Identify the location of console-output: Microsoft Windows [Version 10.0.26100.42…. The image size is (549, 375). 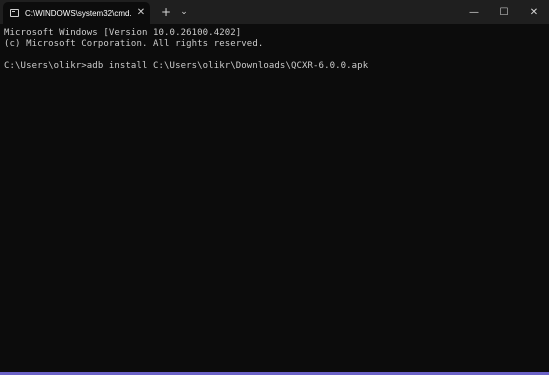
(274, 50).